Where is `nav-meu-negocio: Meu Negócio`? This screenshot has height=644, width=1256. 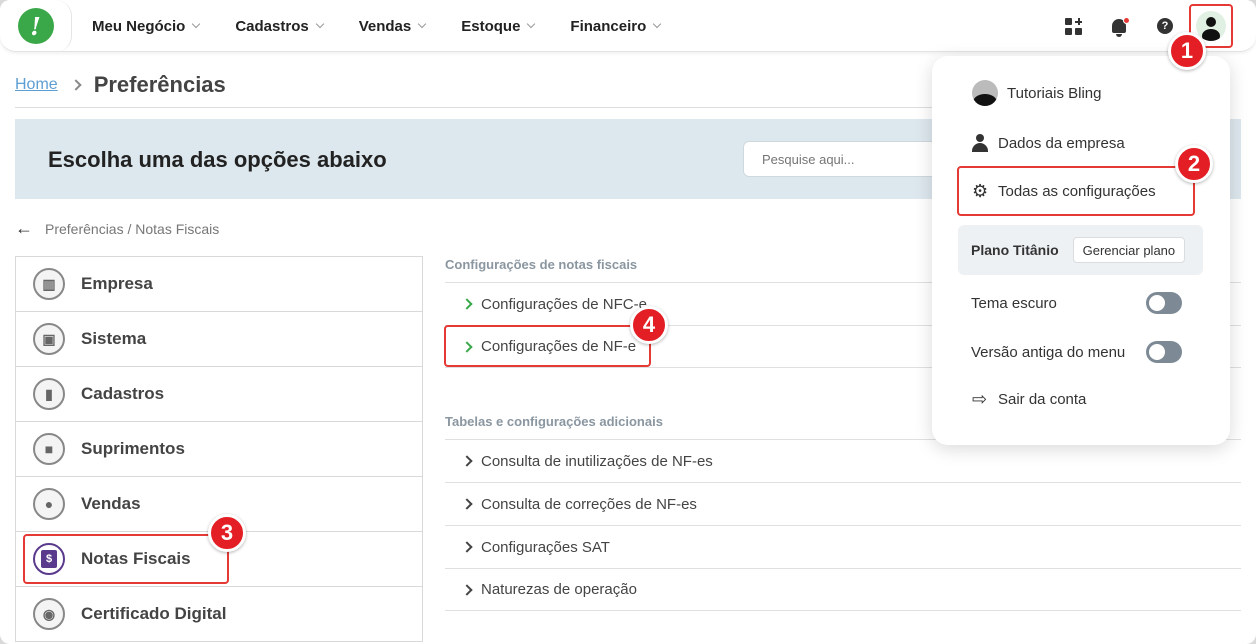 nav-meu-negocio: Meu Negócio is located at coordinates (146, 26).